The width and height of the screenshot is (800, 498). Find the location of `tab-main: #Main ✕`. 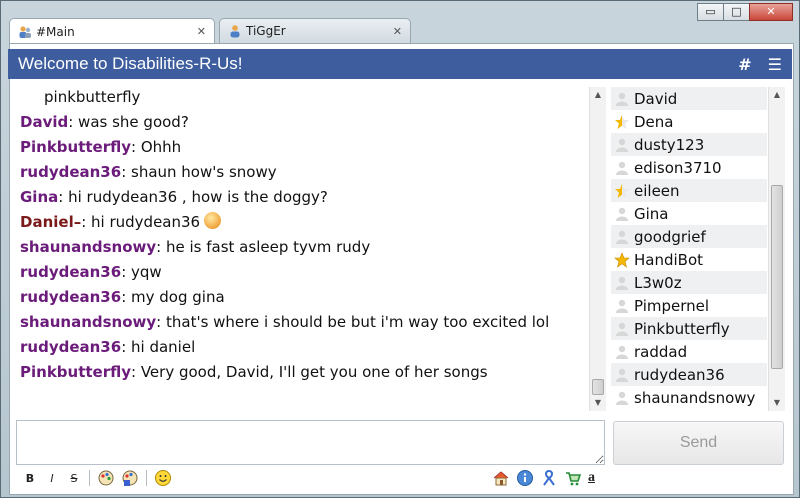

tab-main: #Main ✕ is located at coordinates (112, 31).